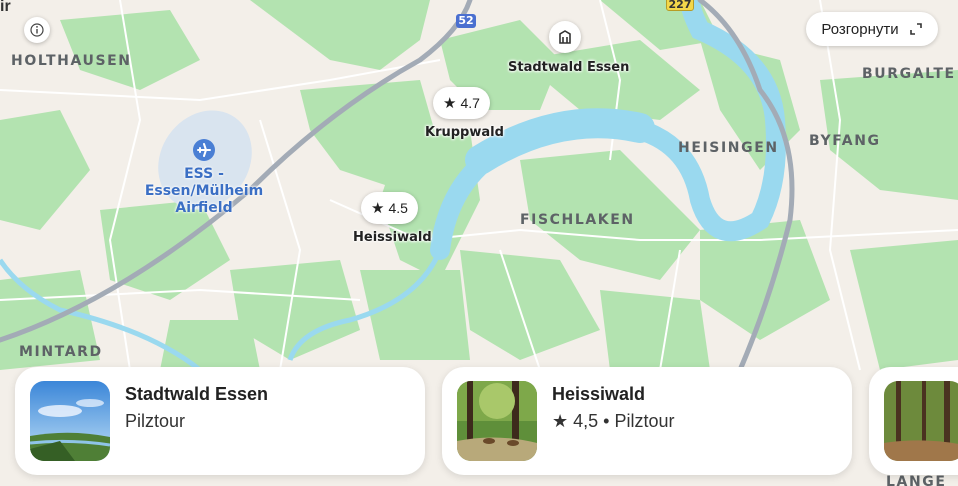 The image size is (958, 486). What do you see at coordinates (845, 141) in the screenshot?
I see `district-byfang: BYFANG` at bounding box center [845, 141].